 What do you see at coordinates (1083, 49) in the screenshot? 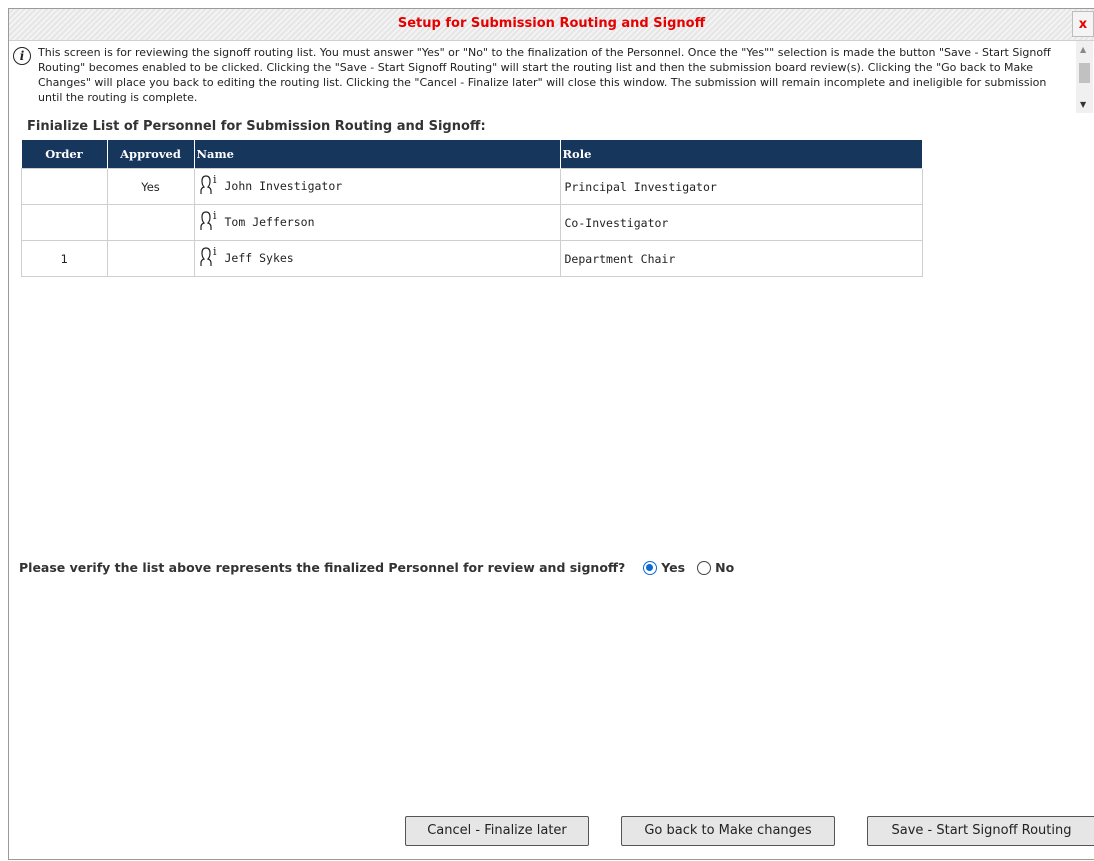
I see `scroll-up-icon: ▲` at bounding box center [1083, 49].